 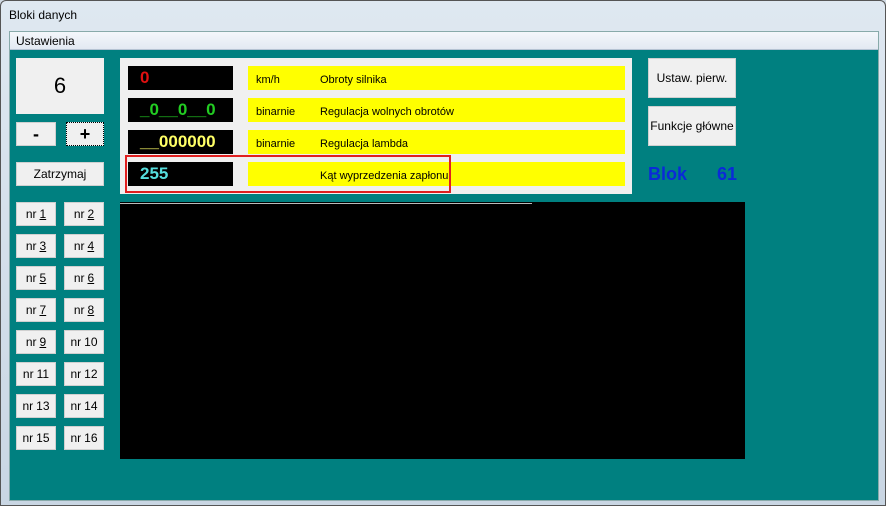 I want to click on nr-number: 6, so click(x=91, y=278).